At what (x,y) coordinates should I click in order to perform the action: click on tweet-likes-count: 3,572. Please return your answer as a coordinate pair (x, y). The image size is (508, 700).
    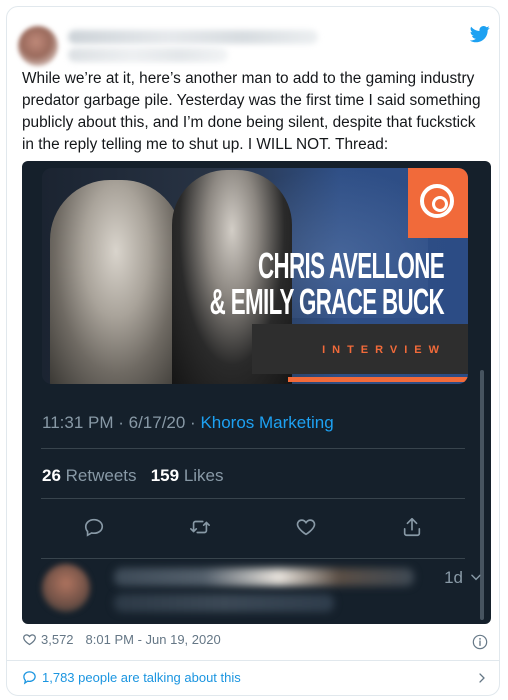
    Looking at the image, I should click on (57, 639).